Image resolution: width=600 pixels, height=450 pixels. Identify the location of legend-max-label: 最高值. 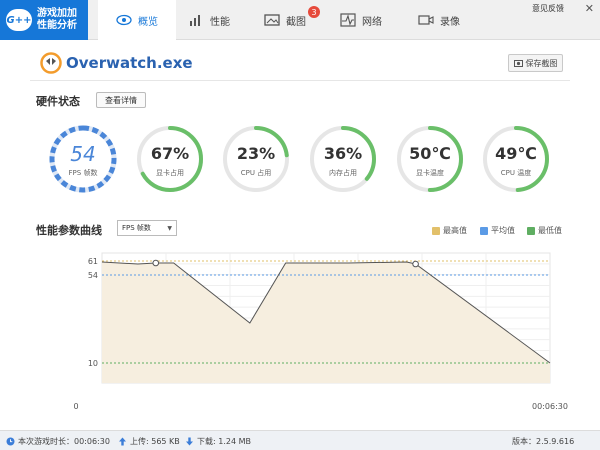
(455, 230).